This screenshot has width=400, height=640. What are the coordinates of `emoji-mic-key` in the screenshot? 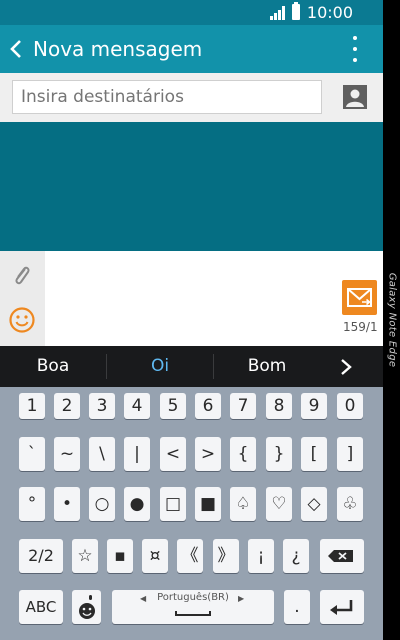 It's located at (86, 607).